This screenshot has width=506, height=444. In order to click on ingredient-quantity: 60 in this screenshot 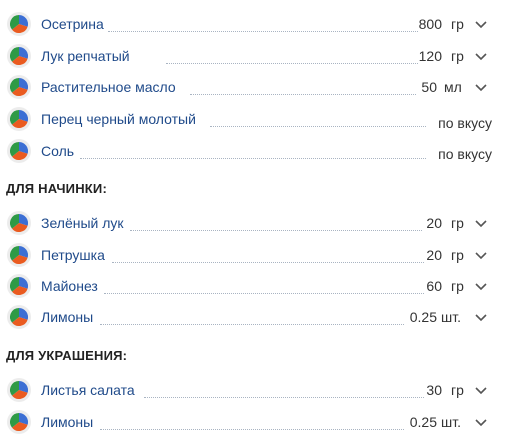, I will do `click(434, 286)`.